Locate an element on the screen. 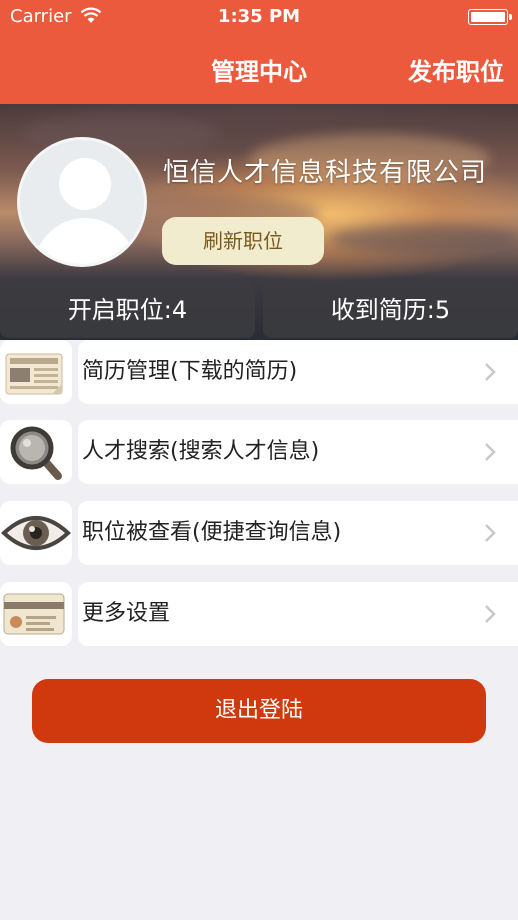  menu-card: 人才搜索(搜索人才信息) is located at coordinates (298, 452).